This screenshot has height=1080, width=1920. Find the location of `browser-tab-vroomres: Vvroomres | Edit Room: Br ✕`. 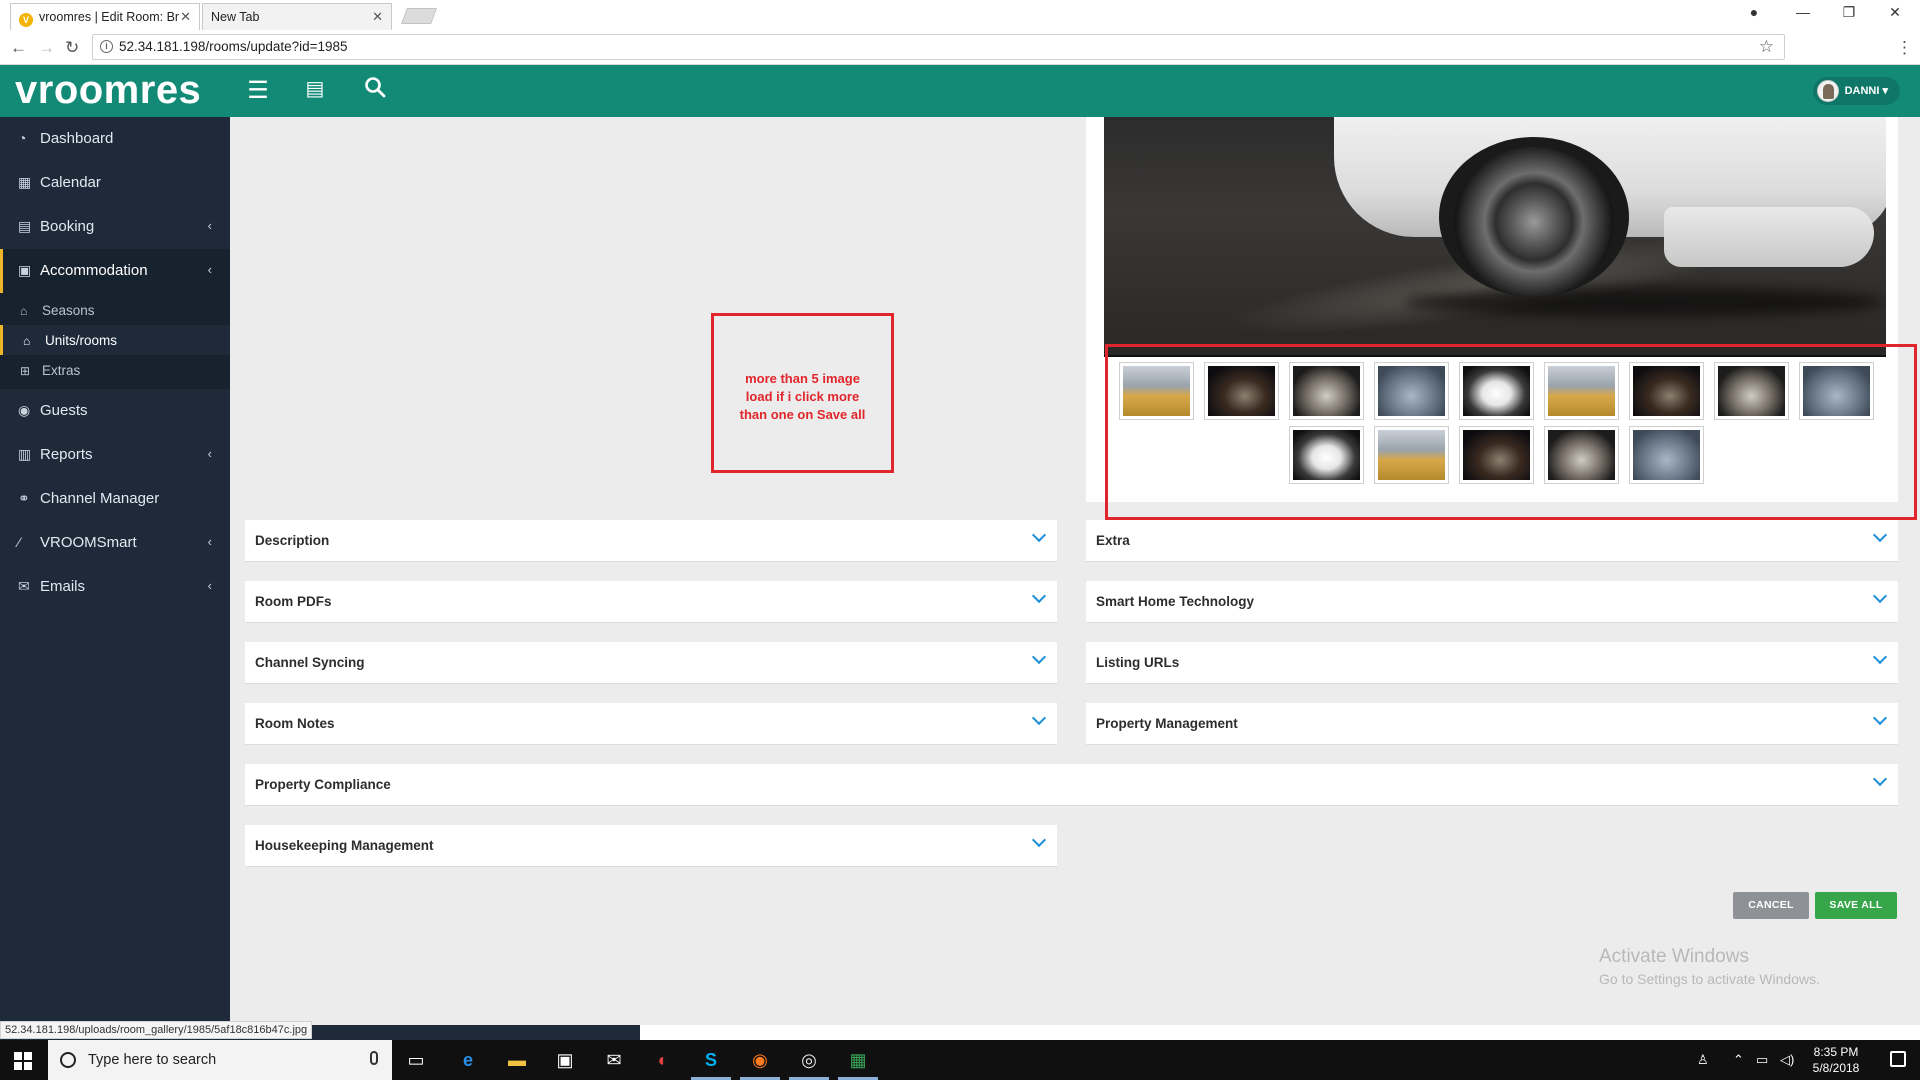

browser-tab-vroomres: Vvroomres | Edit Room: Br ✕ is located at coordinates (105, 16).